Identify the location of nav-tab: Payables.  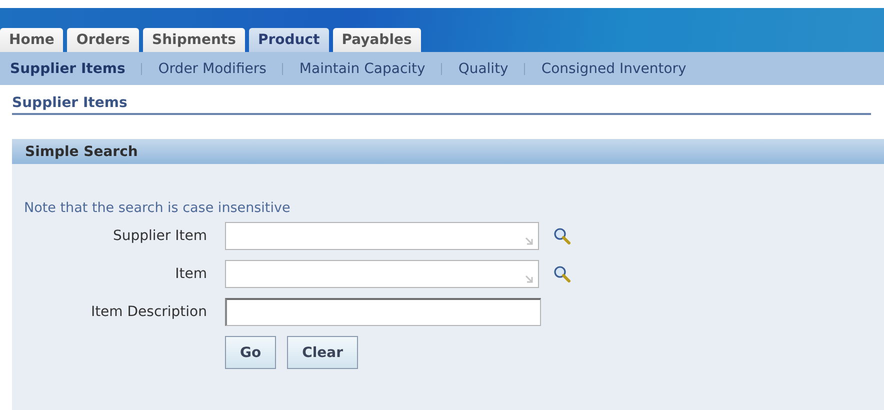
(376, 40).